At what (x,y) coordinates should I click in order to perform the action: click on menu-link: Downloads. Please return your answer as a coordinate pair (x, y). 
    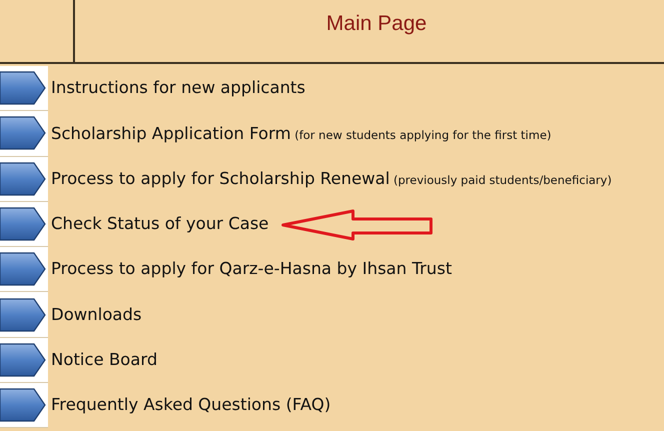
    Looking at the image, I should click on (96, 315).